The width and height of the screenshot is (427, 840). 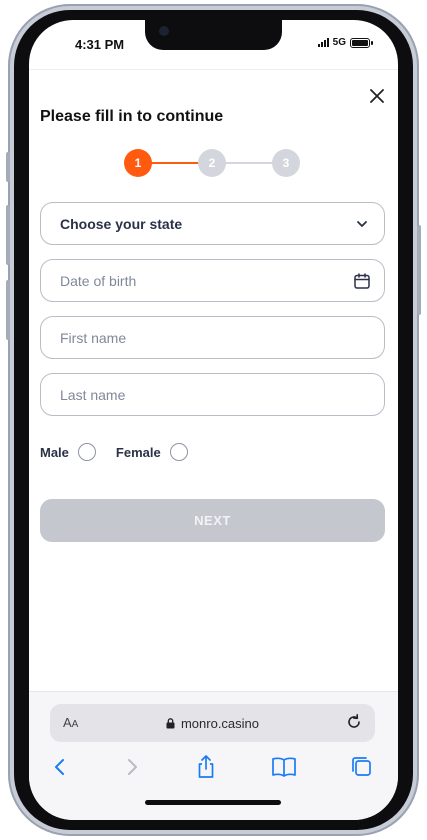 I want to click on step-2: 2, so click(x=212, y=163).